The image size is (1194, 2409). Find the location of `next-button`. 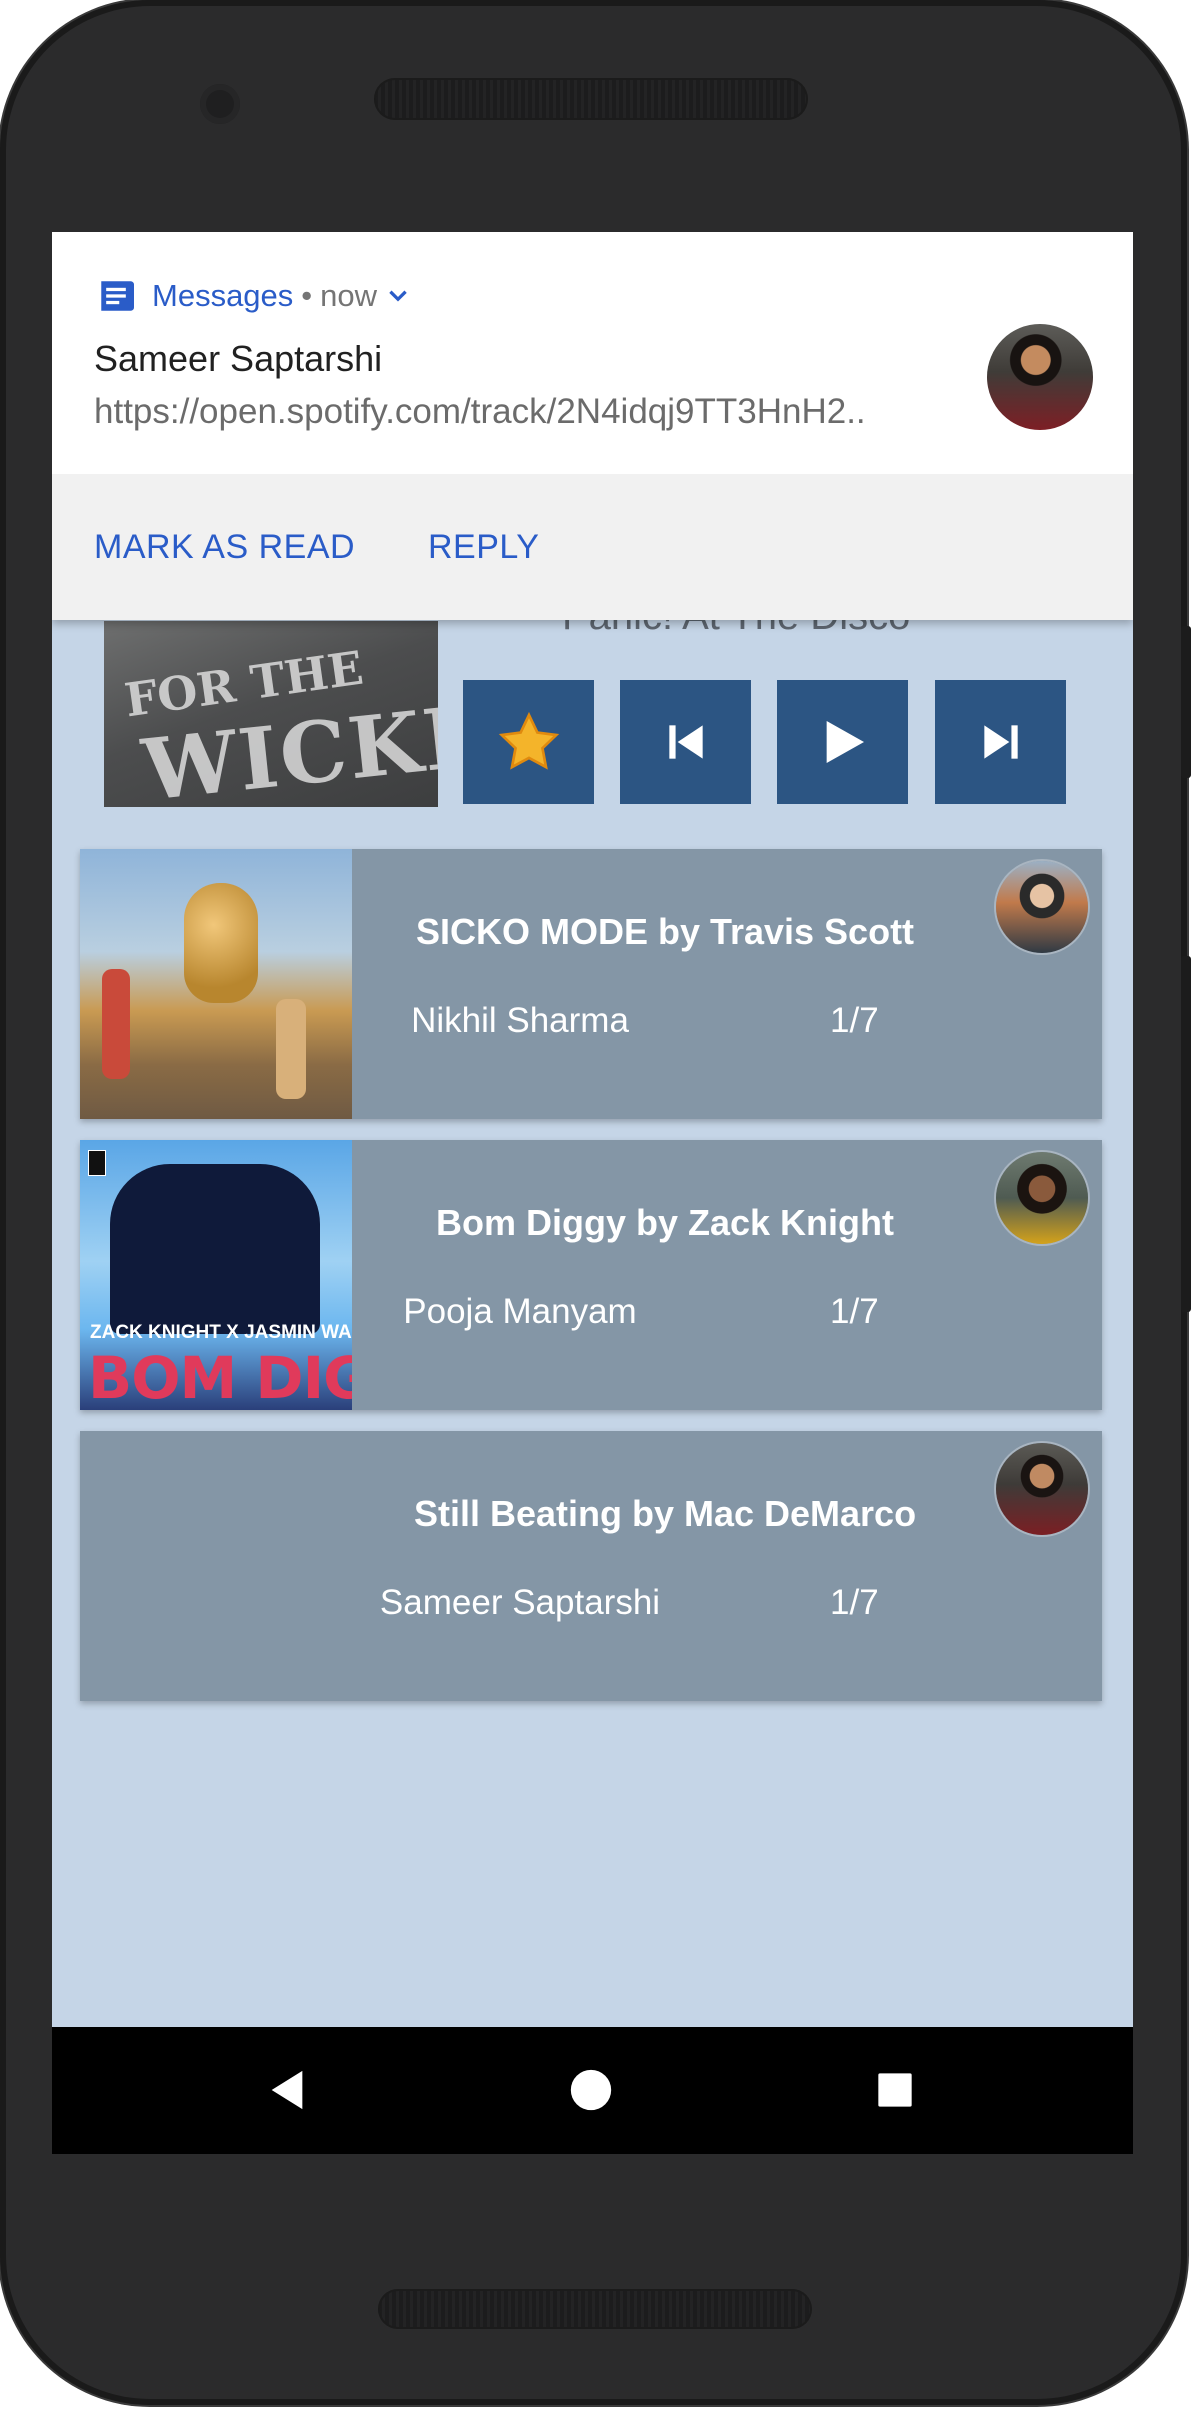

next-button is located at coordinates (1000, 742).